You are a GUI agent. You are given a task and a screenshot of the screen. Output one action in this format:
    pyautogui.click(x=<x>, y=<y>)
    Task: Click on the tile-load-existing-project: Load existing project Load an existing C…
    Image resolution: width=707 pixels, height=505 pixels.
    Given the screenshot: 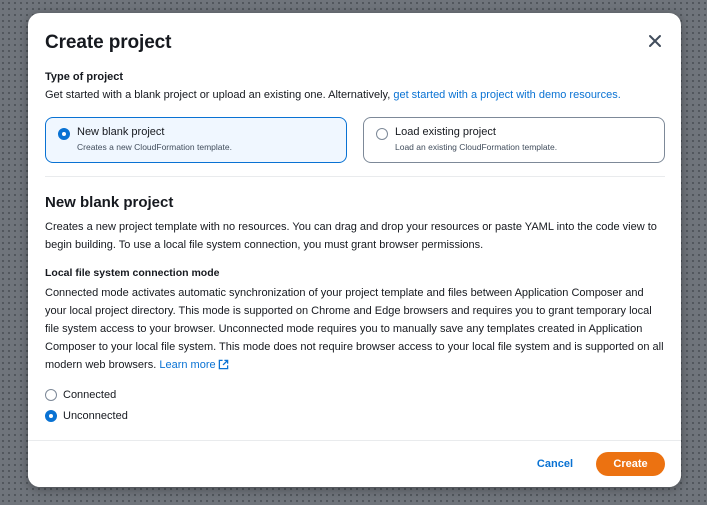 What is the action you would take?
    pyautogui.click(x=514, y=140)
    